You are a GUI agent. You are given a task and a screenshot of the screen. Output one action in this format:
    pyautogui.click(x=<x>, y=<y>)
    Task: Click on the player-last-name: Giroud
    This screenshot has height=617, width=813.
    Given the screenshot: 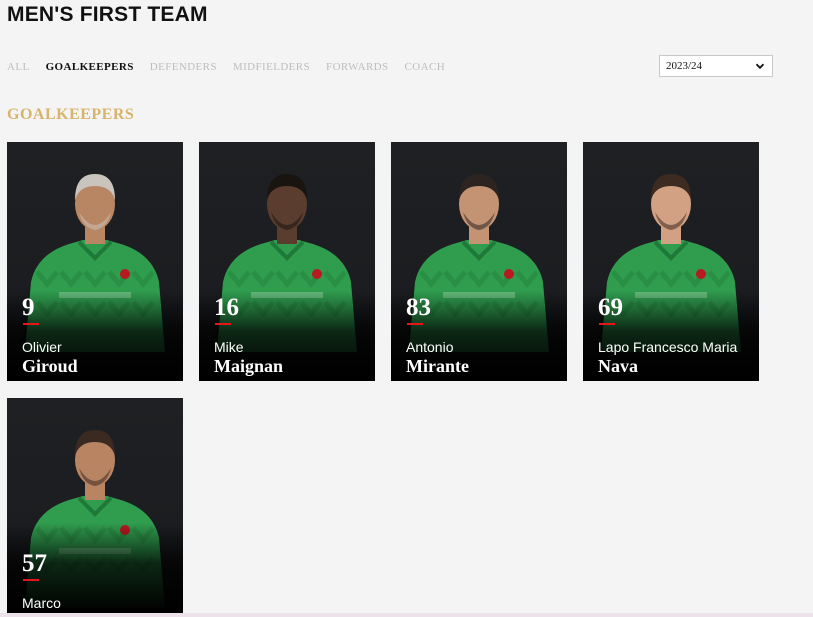 What is the action you would take?
    pyautogui.click(x=50, y=366)
    